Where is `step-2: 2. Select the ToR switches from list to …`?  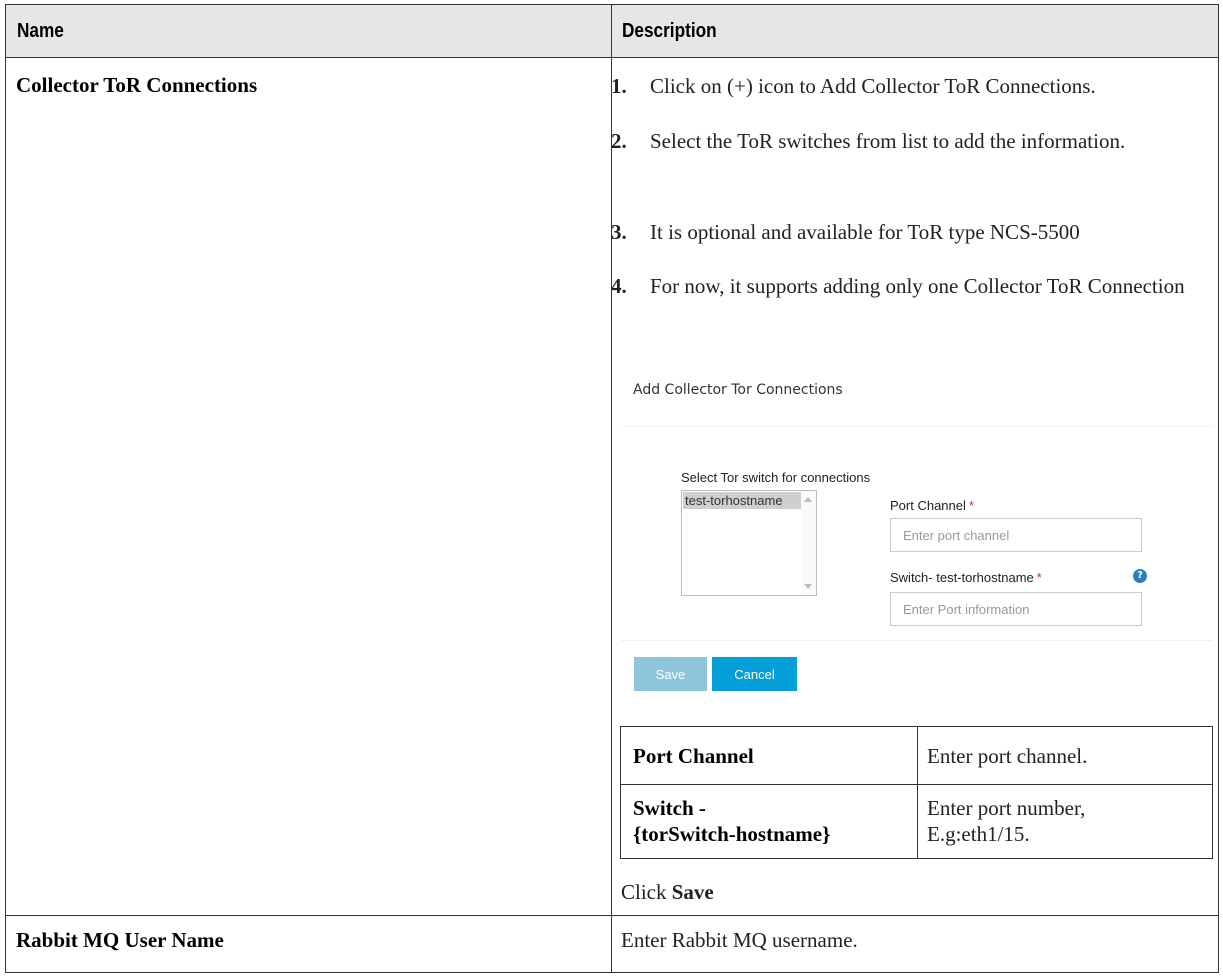 step-2: 2. Select the ToR switches from list to … is located at coordinates (868, 141).